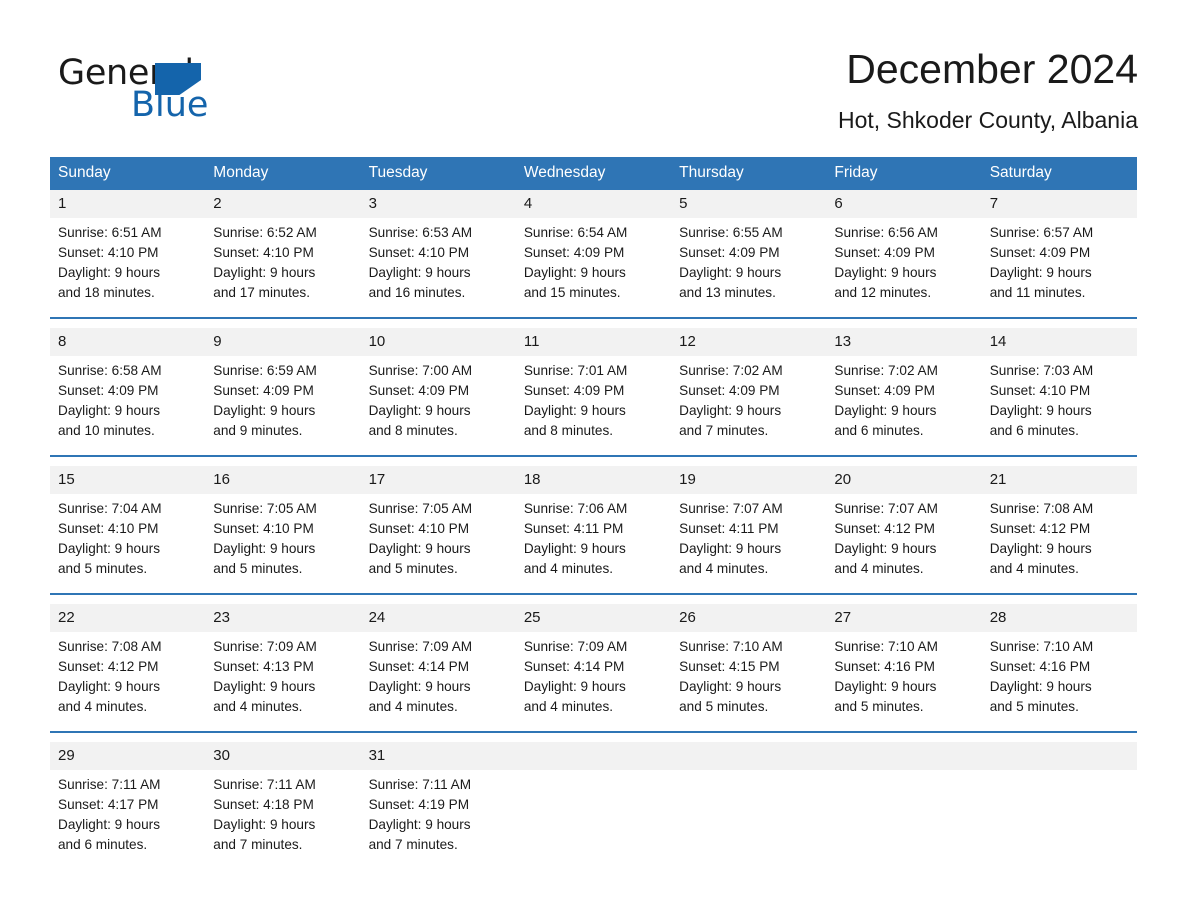  What do you see at coordinates (593, 618) in the screenshot?
I see `day-number: 25` at bounding box center [593, 618].